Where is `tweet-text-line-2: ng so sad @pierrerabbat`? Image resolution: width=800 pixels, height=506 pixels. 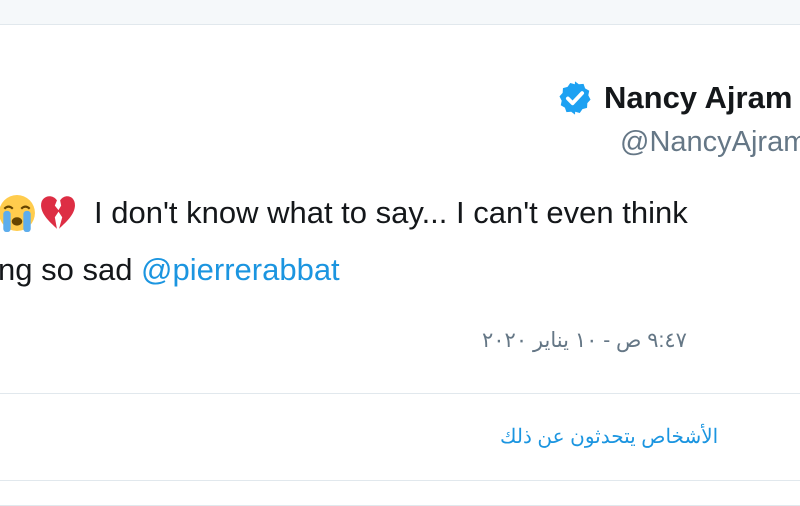 tweet-text-line-2: ng so sad @pierrerabbat is located at coordinates (170, 270).